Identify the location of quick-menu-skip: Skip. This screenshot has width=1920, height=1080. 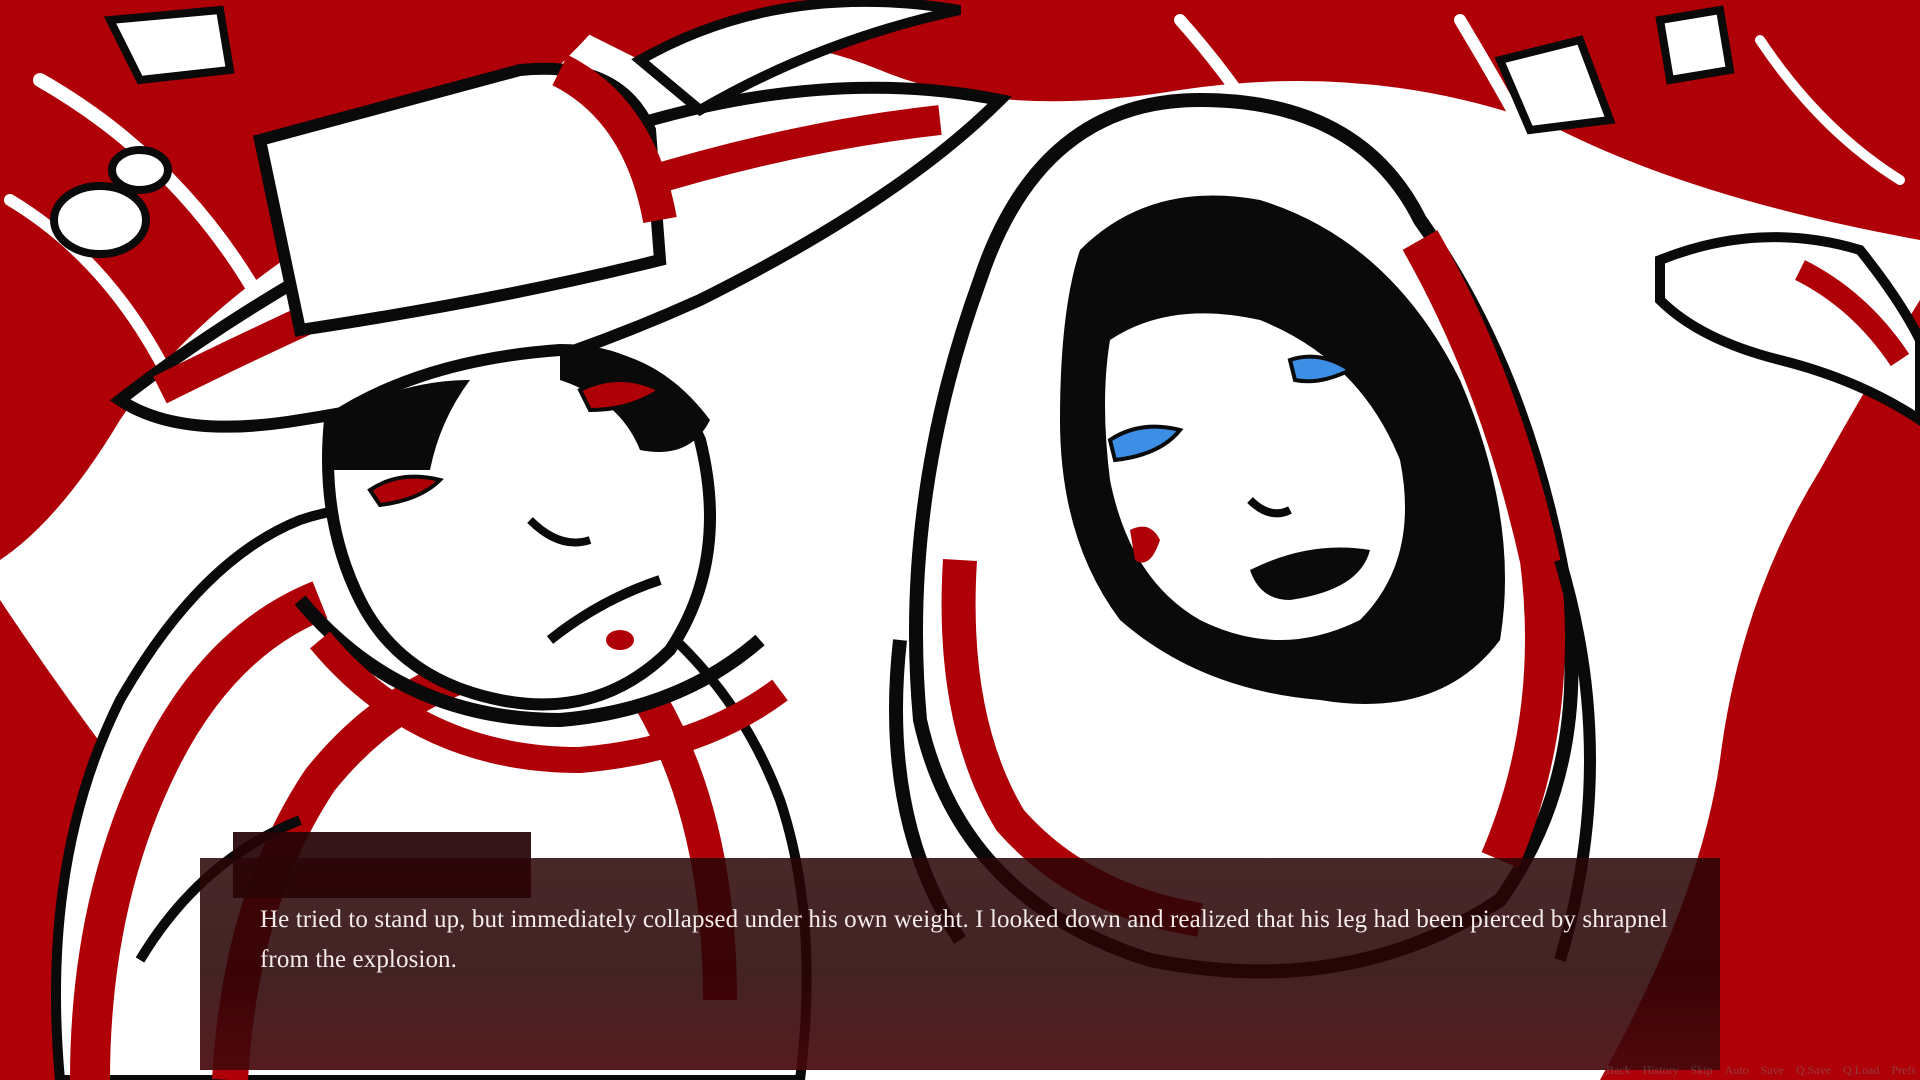
(1702, 1070).